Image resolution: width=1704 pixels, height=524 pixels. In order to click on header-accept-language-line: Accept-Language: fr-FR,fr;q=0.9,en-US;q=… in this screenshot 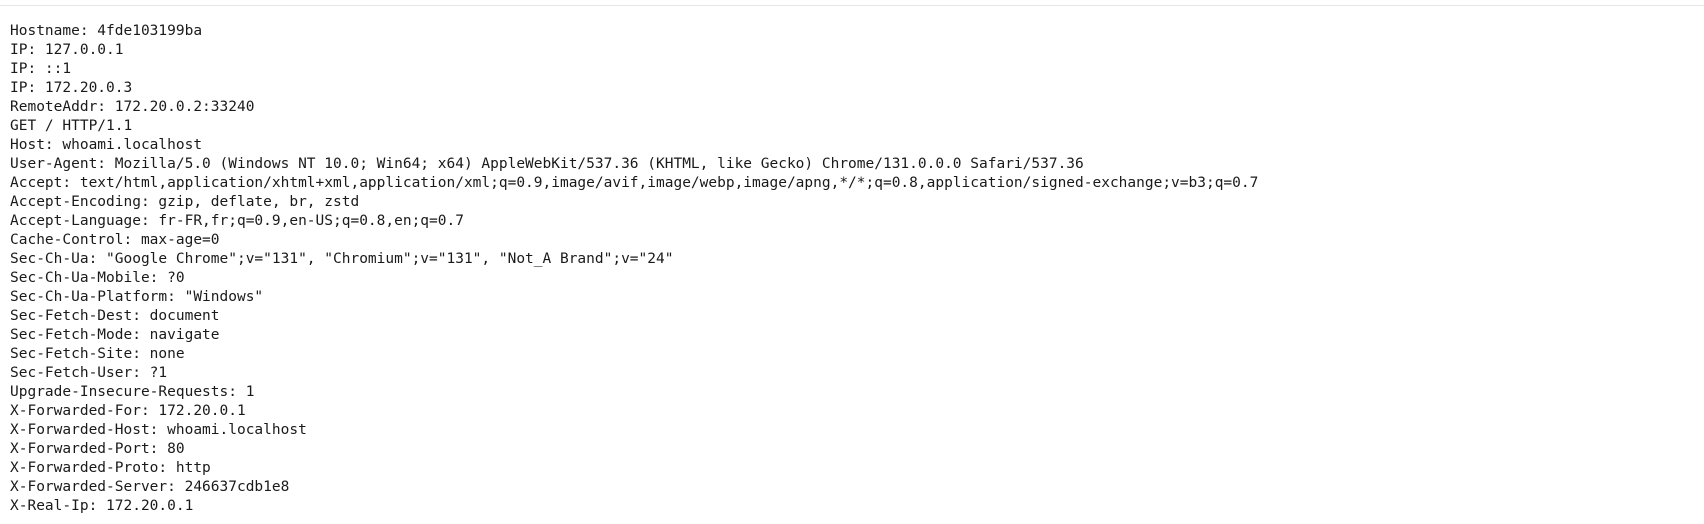, I will do `click(237, 221)`.